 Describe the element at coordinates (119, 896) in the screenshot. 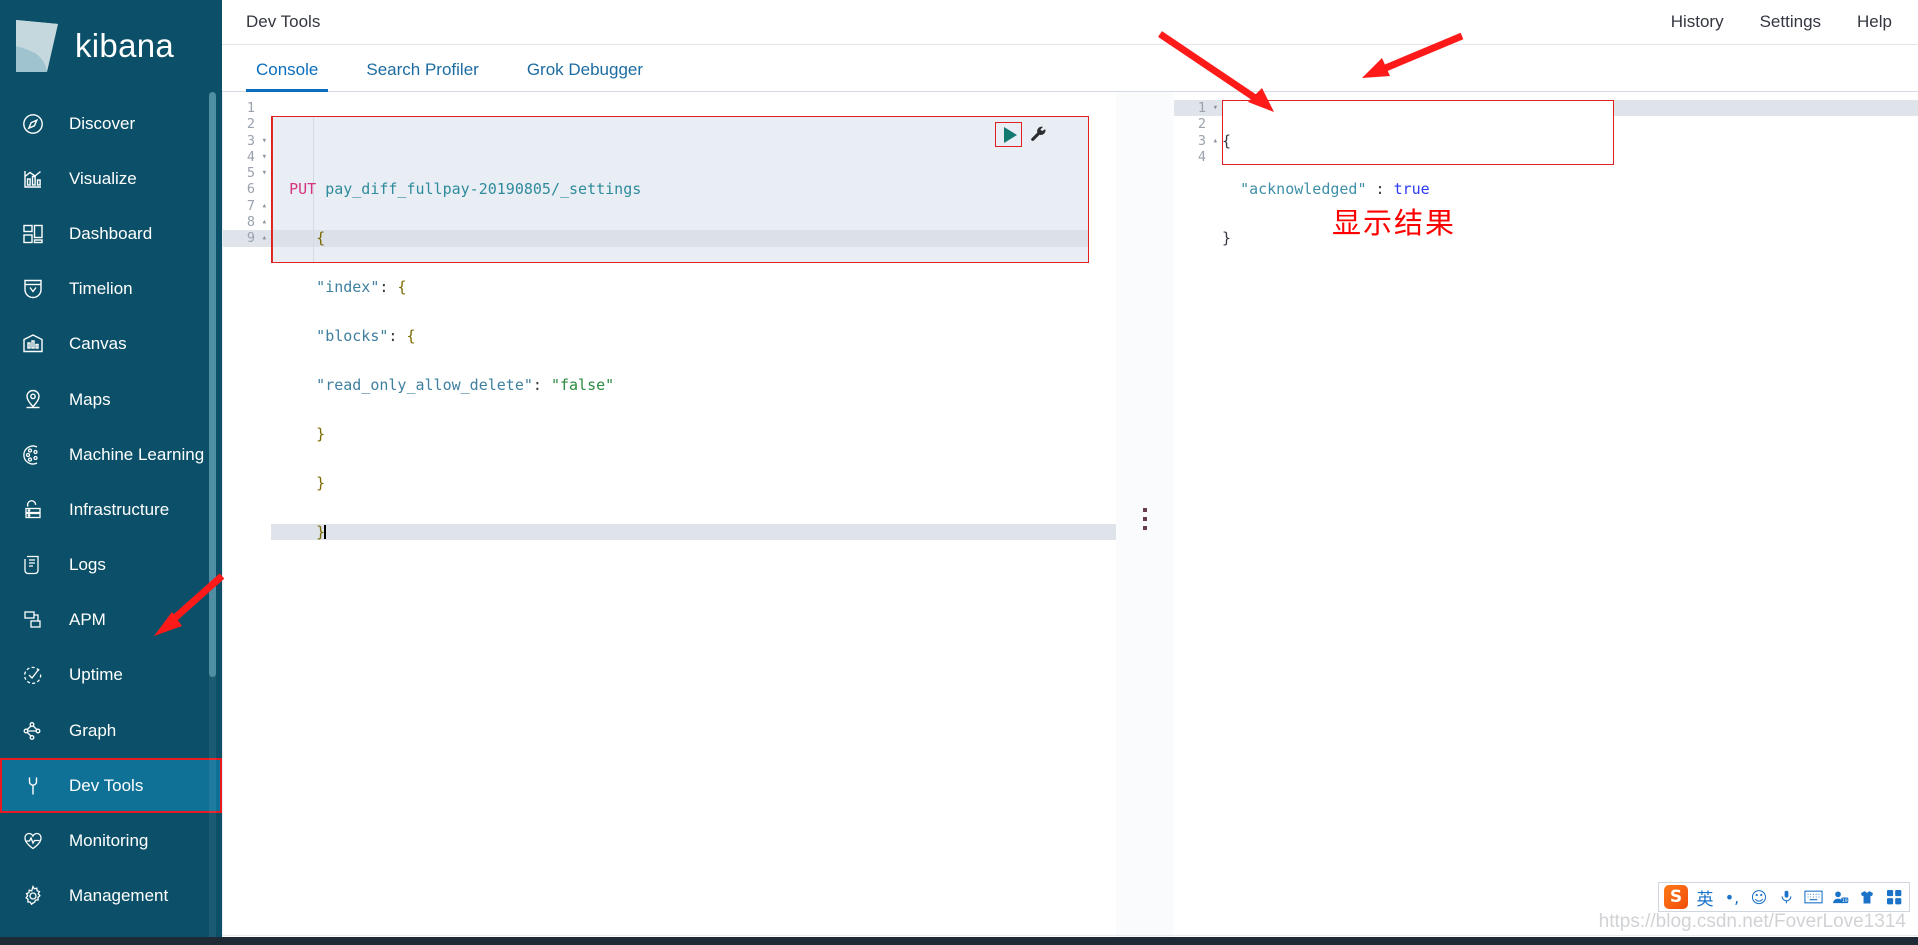

I see `sidebar-item-label: Management` at that location.